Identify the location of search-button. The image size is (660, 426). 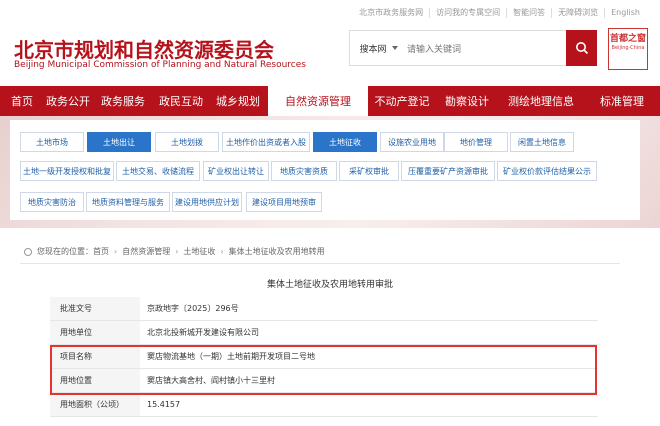
(581, 48).